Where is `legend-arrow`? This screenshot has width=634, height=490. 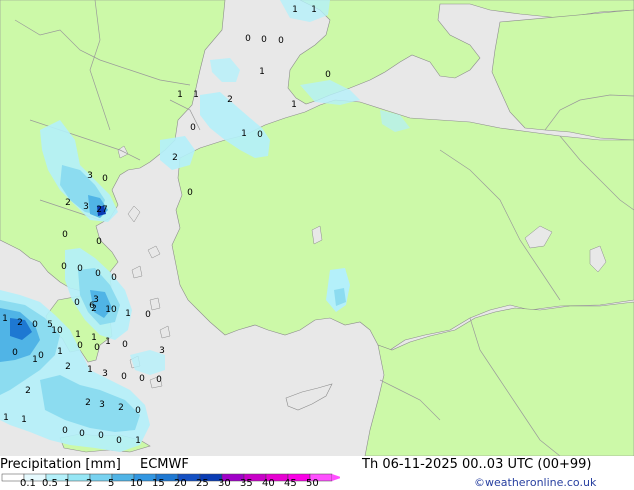 legend-arrow is located at coordinates (336, 477).